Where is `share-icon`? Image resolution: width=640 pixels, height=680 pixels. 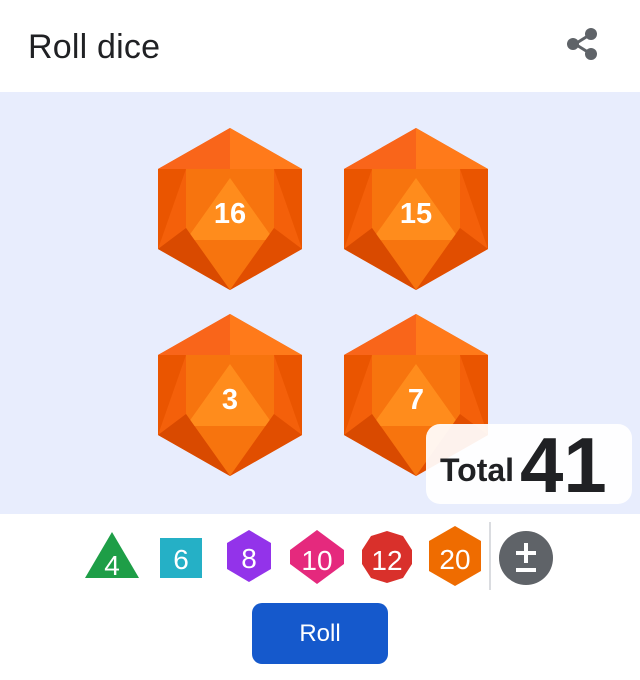
share-icon is located at coordinates (582, 44).